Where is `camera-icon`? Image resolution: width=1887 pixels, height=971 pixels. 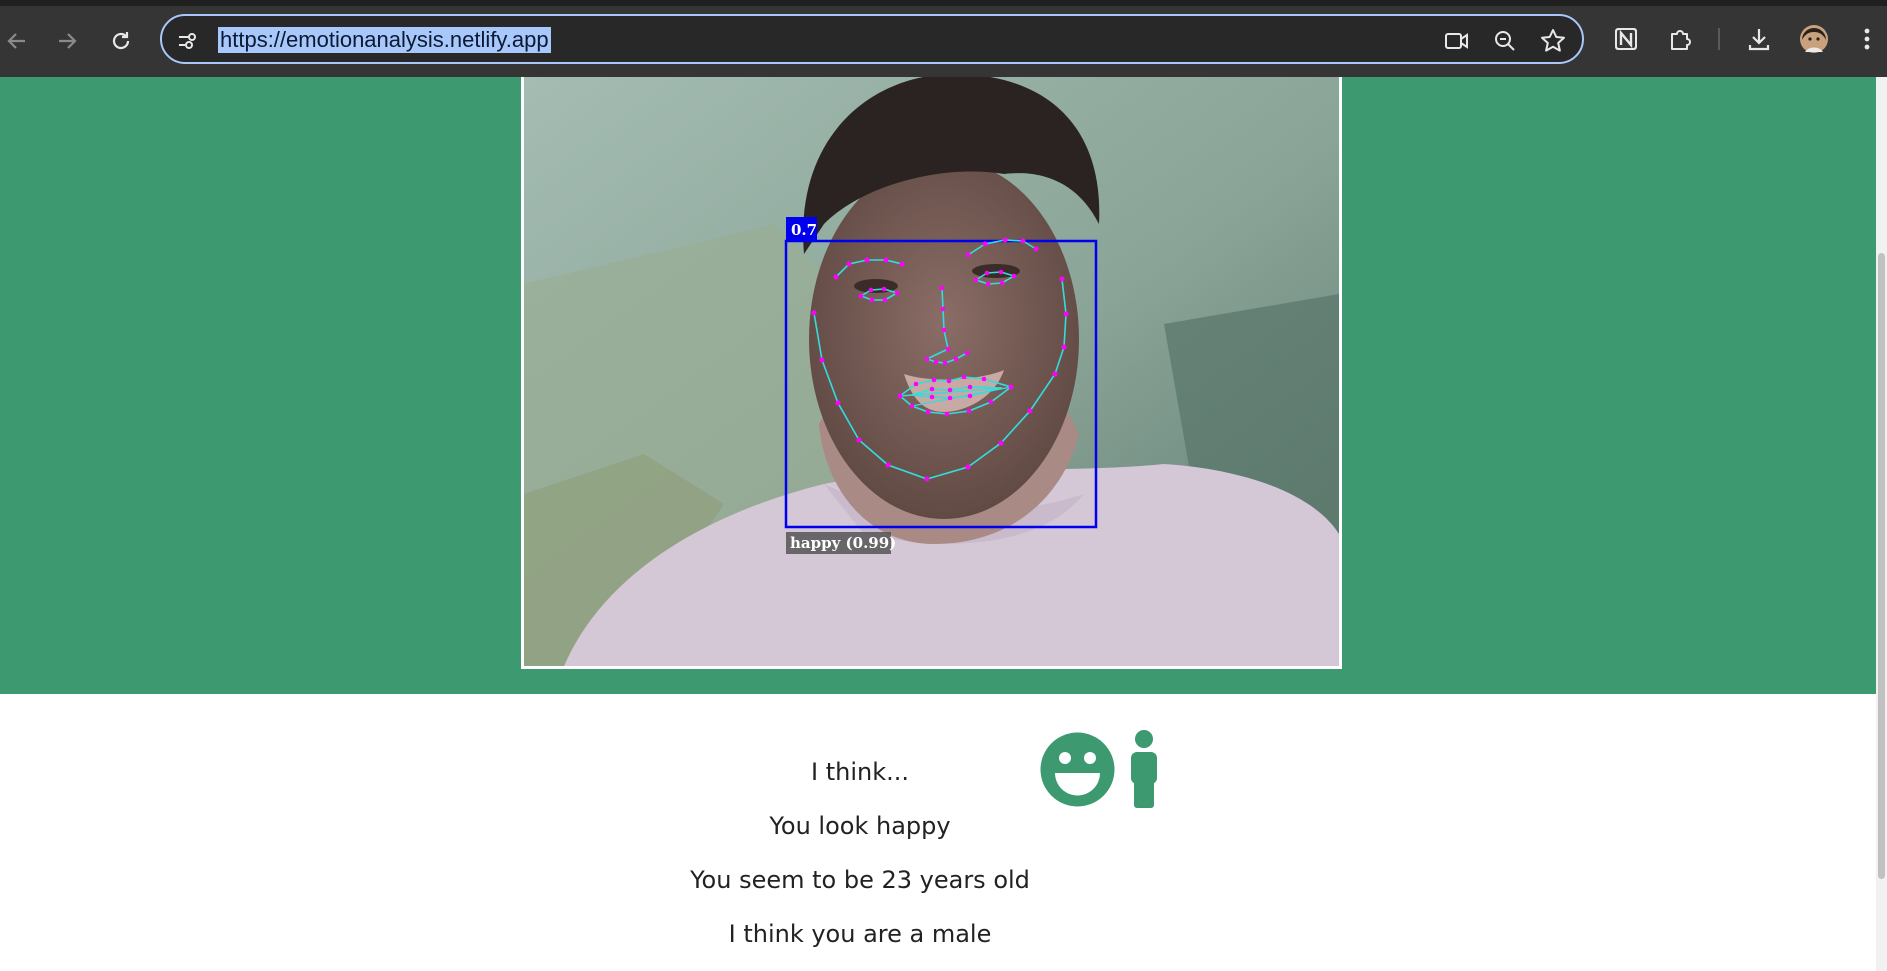
camera-icon is located at coordinates (1457, 41).